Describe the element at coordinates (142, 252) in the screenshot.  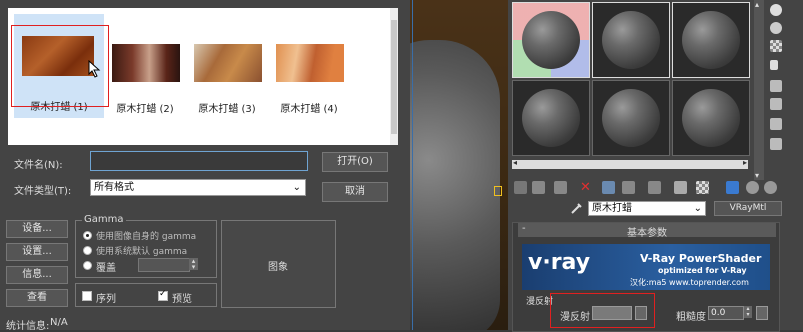
I see `gamma-system-label: 使用系统默认 gamma` at that location.